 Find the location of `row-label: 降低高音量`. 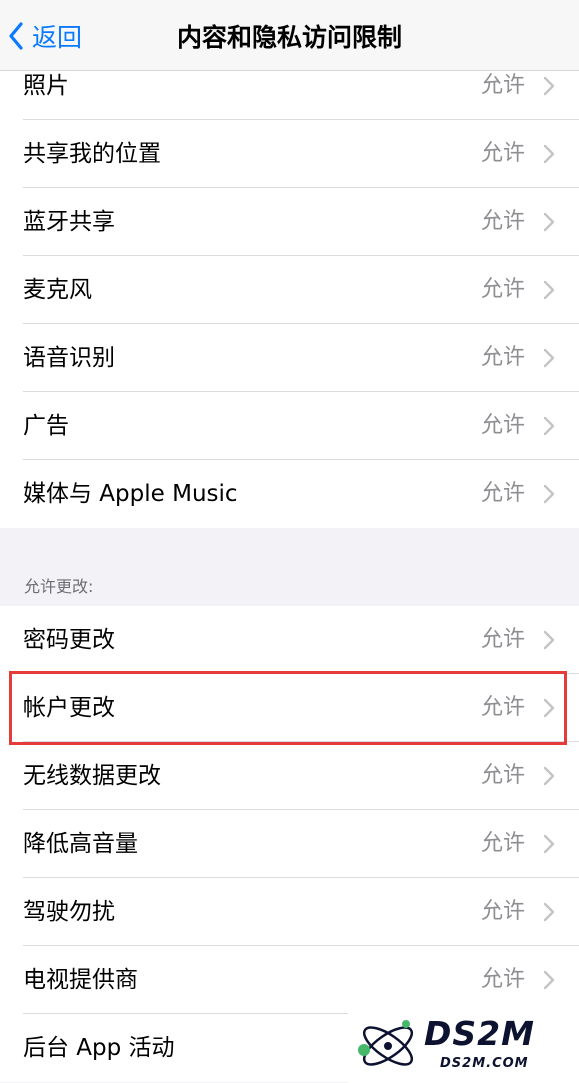

row-label: 降低高音量 is located at coordinates (80, 844).